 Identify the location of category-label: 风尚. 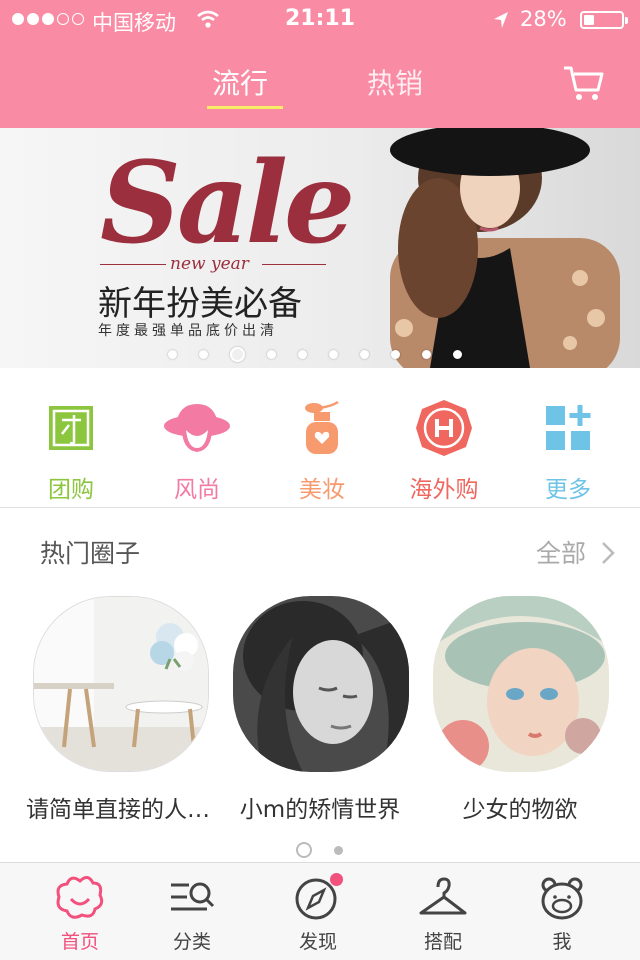
(197, 490).